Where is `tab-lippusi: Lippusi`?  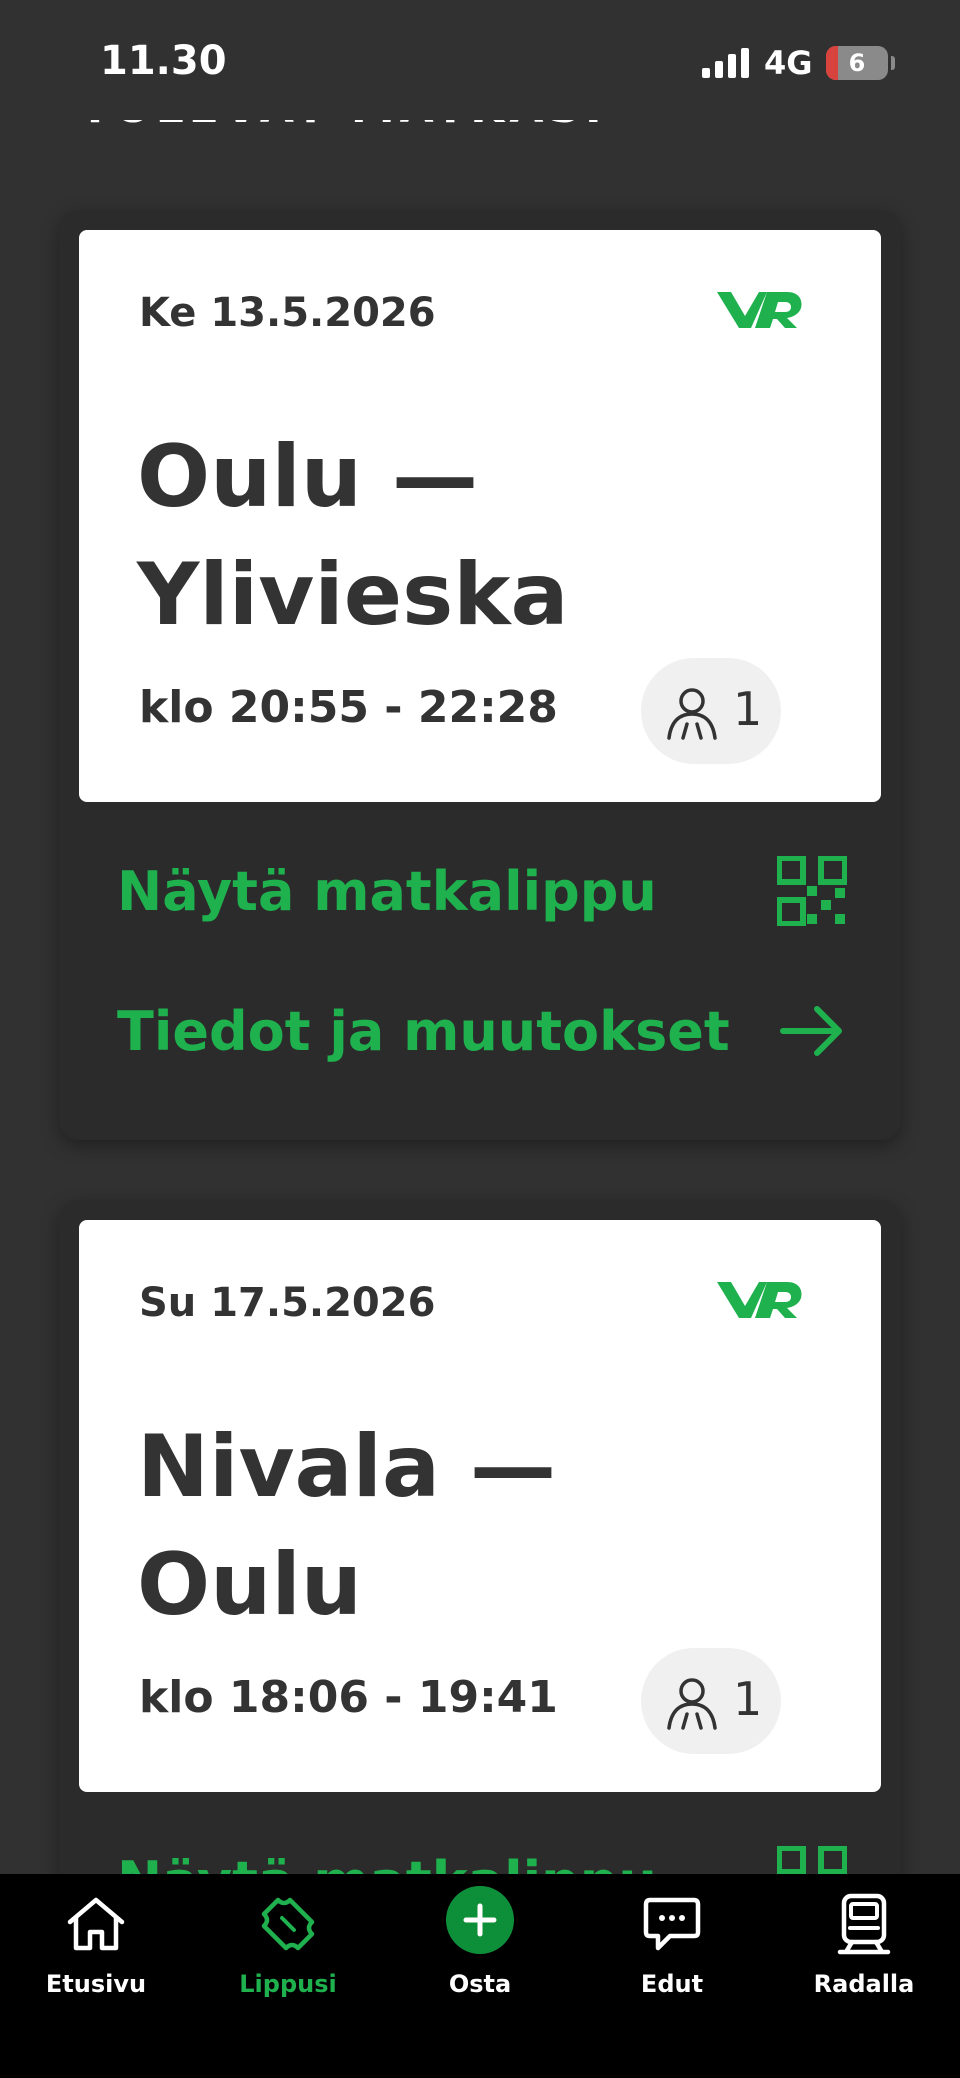 tab-lippusi: Lippusi is located at coordinates (288, 1939).